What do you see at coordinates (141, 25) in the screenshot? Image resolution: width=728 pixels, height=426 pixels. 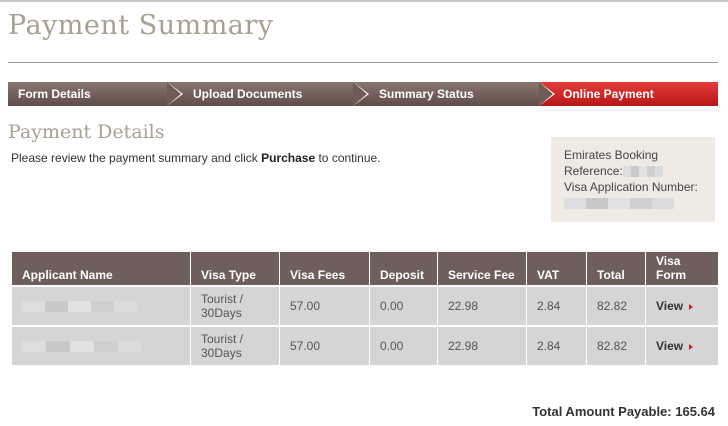 I see `page-title: Payment Summary` at bounding box center [141, 25].